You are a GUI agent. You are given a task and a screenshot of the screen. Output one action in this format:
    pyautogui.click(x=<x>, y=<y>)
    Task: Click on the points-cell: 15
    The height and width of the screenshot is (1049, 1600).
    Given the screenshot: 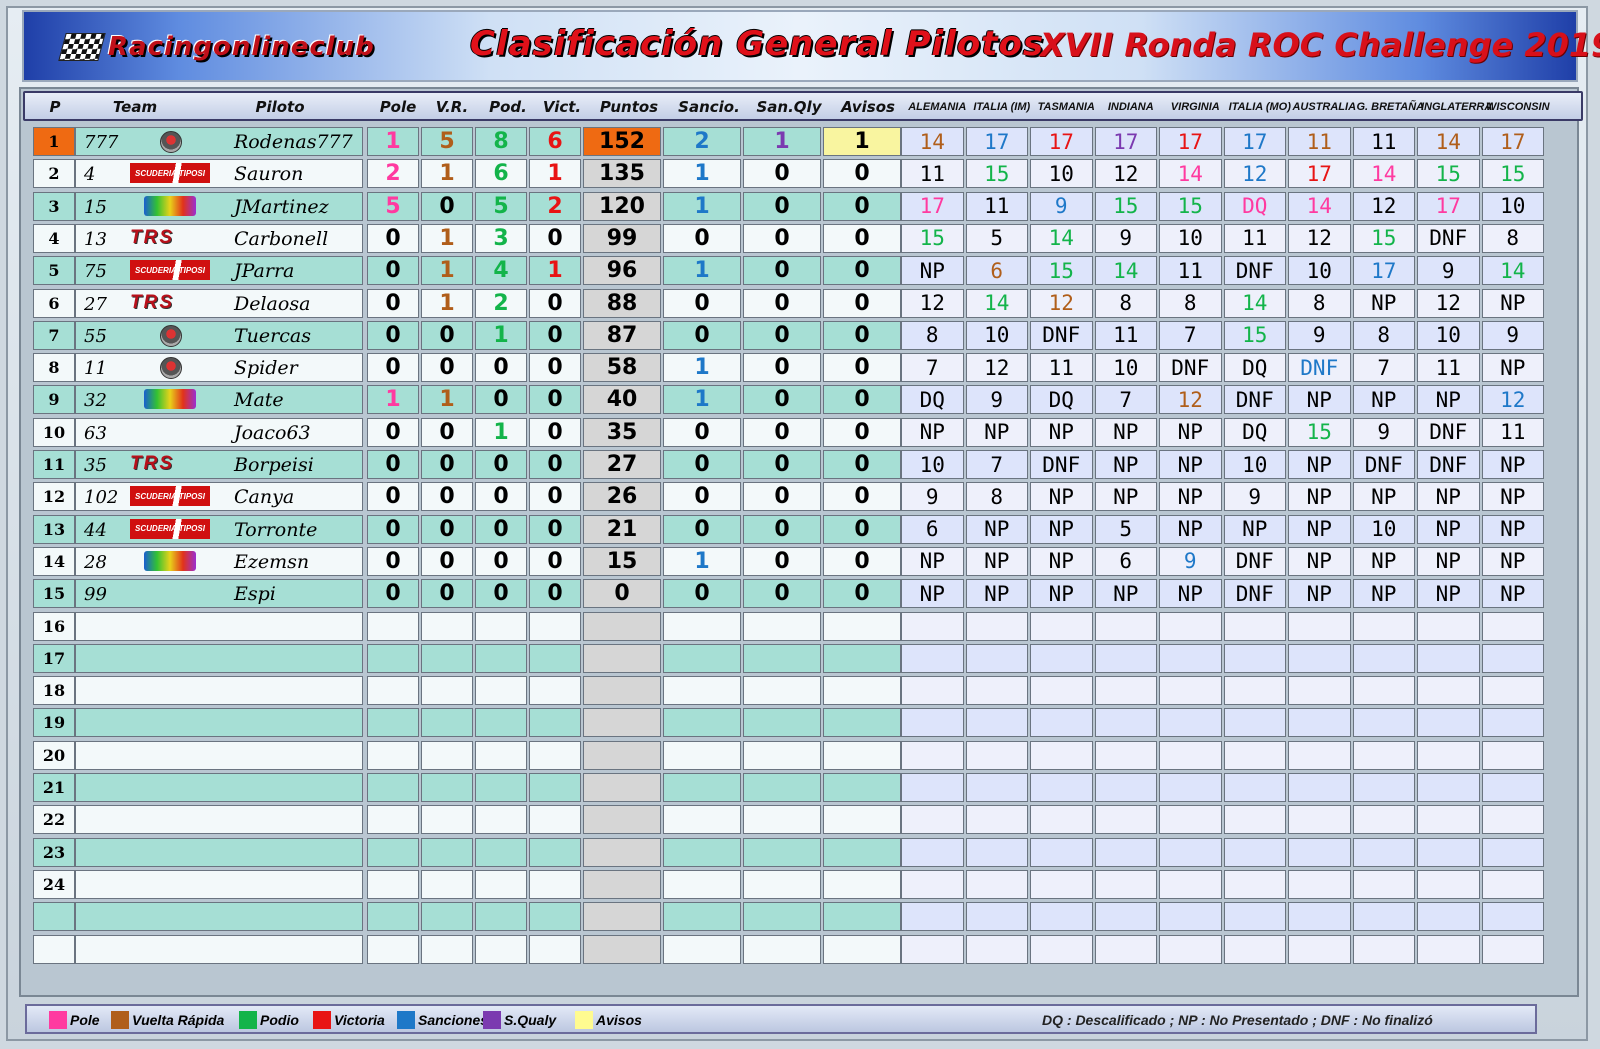 What is the action you would take?
    pyautogui.click(x=622, y=561)
    